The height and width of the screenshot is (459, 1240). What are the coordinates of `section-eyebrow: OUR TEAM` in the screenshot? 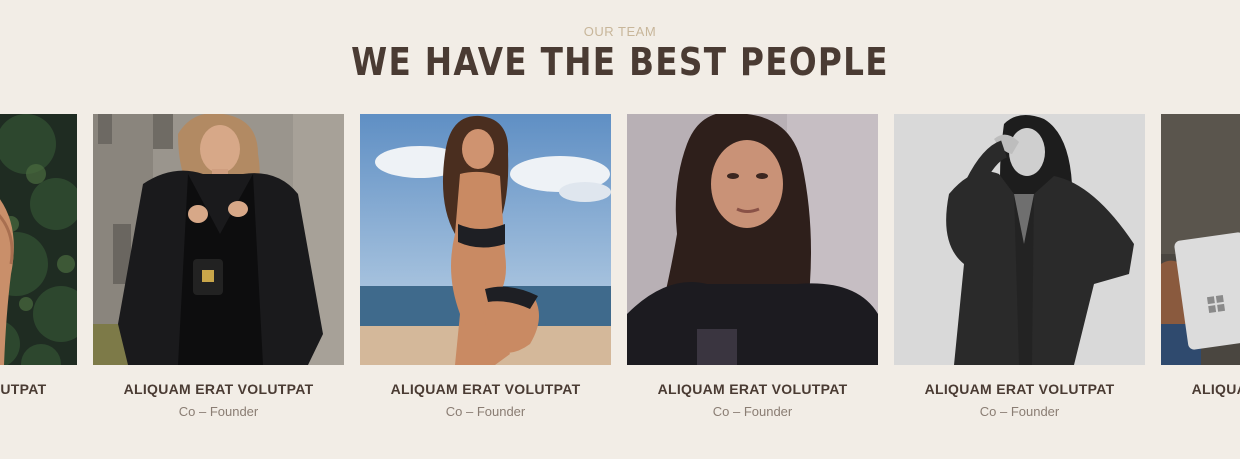 It's located at (620, 31).